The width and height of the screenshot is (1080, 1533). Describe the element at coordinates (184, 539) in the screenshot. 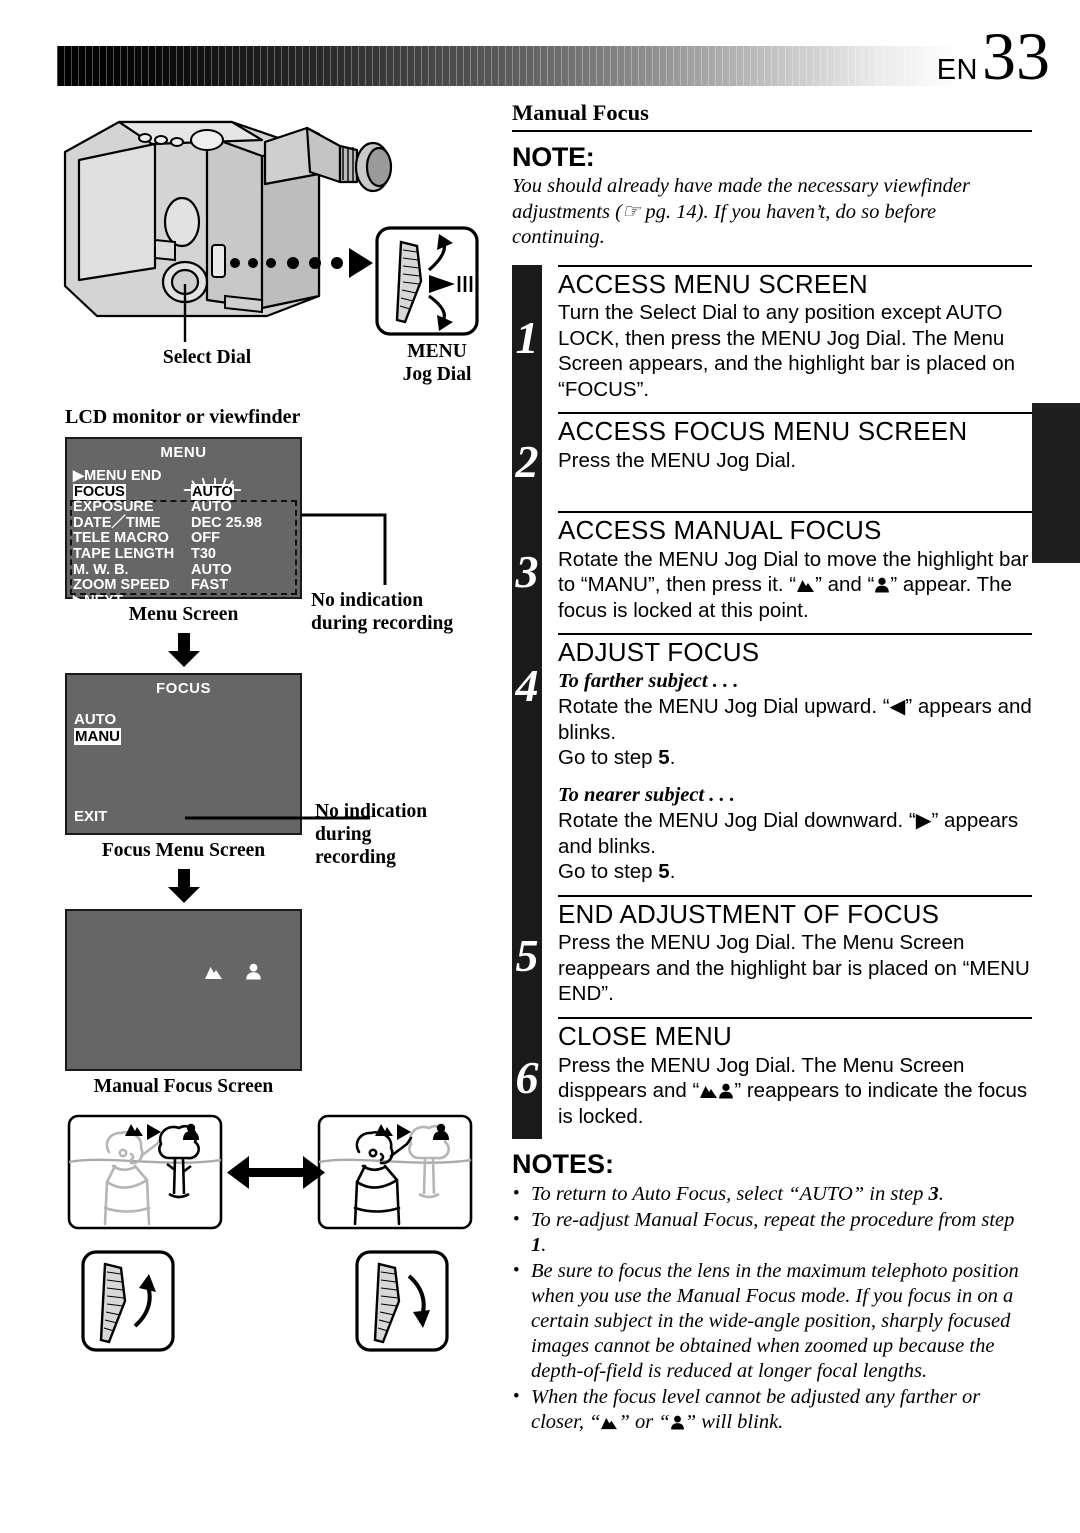

I see `menu-row: TELE MACRO OFF` at that location.